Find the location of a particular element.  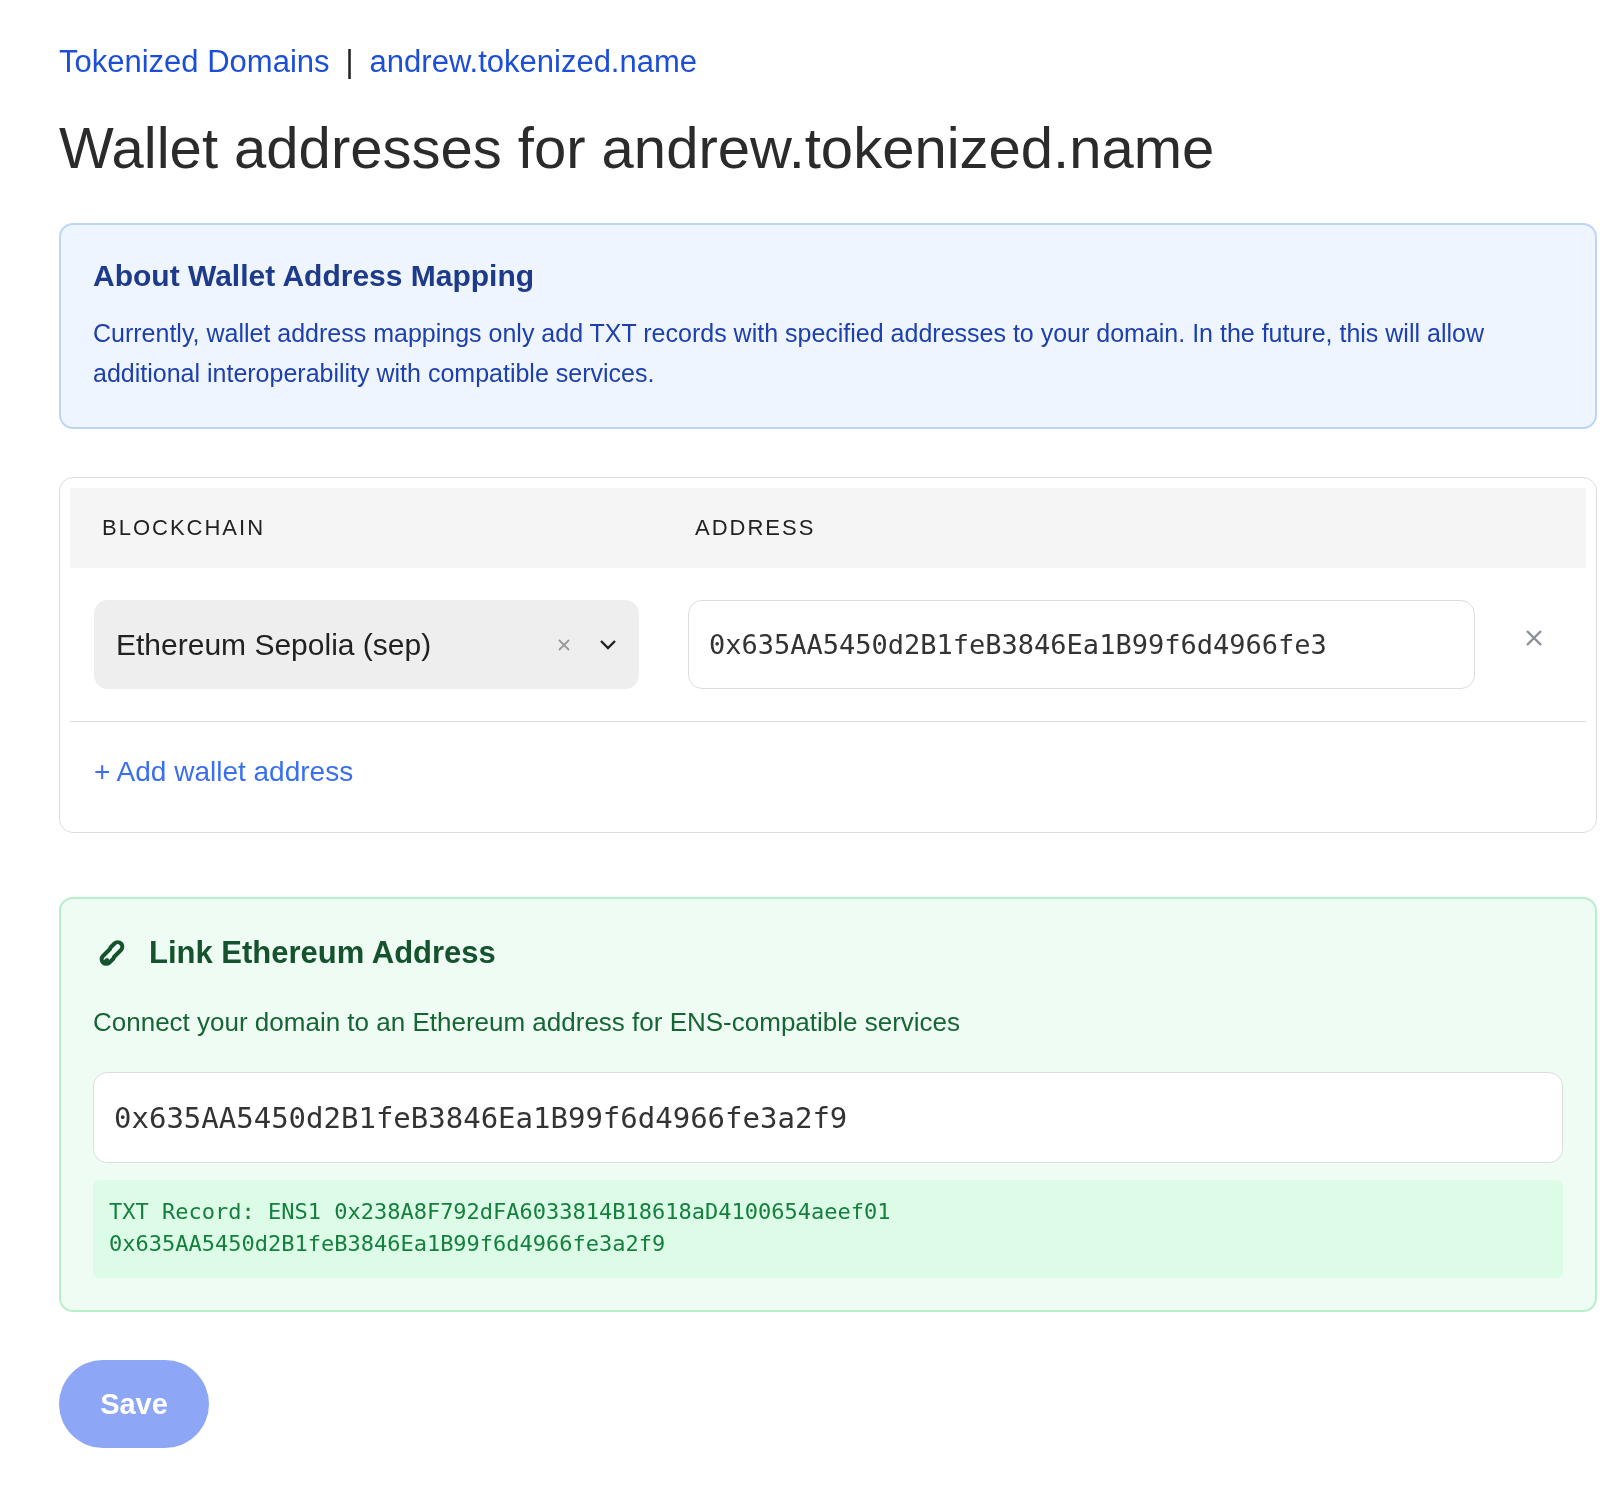

info-title: About Wallet Address Mapping is located at coordinates (314, 276).